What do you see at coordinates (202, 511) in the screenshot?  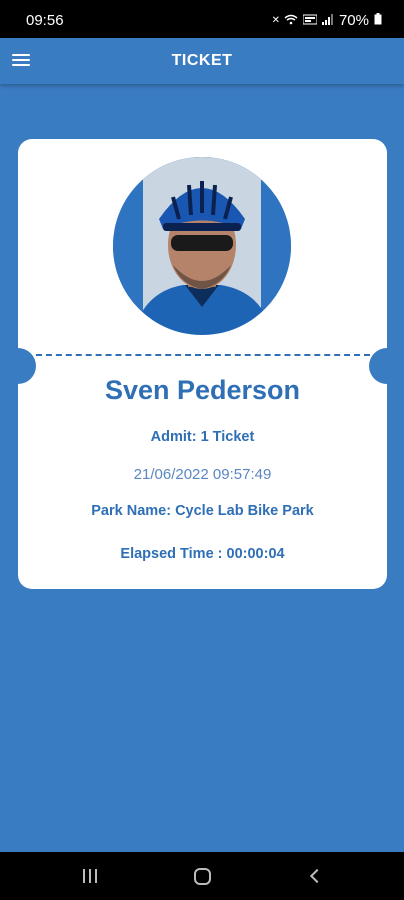 I see `park-name: Park Name: Cycle Lab Bike Park` at bounding box center [202, 511].